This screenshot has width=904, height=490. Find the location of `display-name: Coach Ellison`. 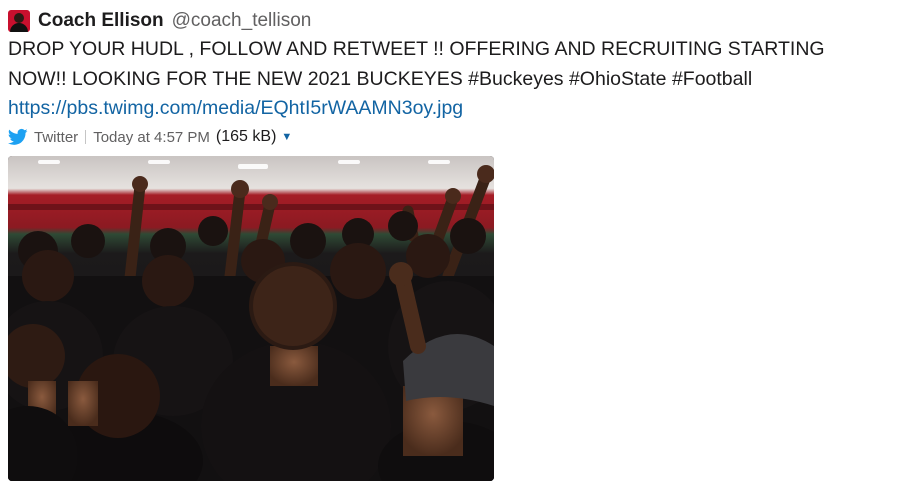

display-name: Coach Ellison is located at coordinates (101, 21).